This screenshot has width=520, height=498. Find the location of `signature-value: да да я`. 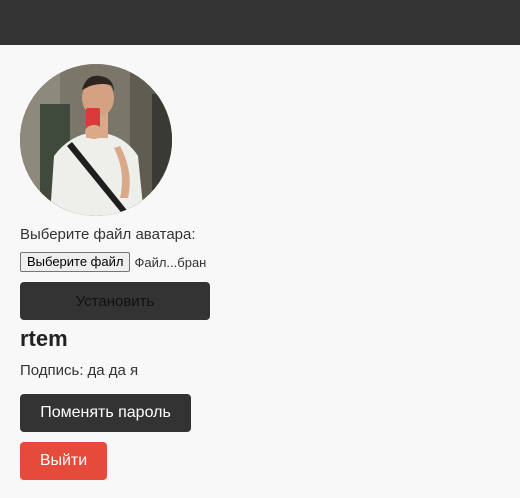

signature-value: да да я is located at coordinates (113, 370).